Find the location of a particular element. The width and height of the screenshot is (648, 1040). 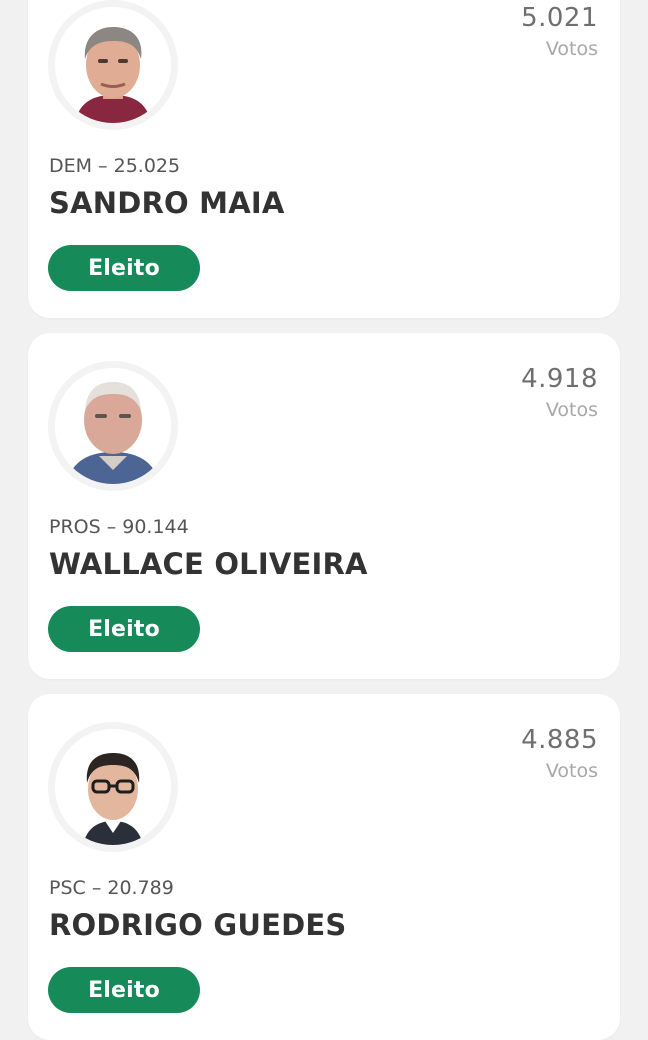

vote-count-block: 4.918 Votos is located at coordinates (559, 393).